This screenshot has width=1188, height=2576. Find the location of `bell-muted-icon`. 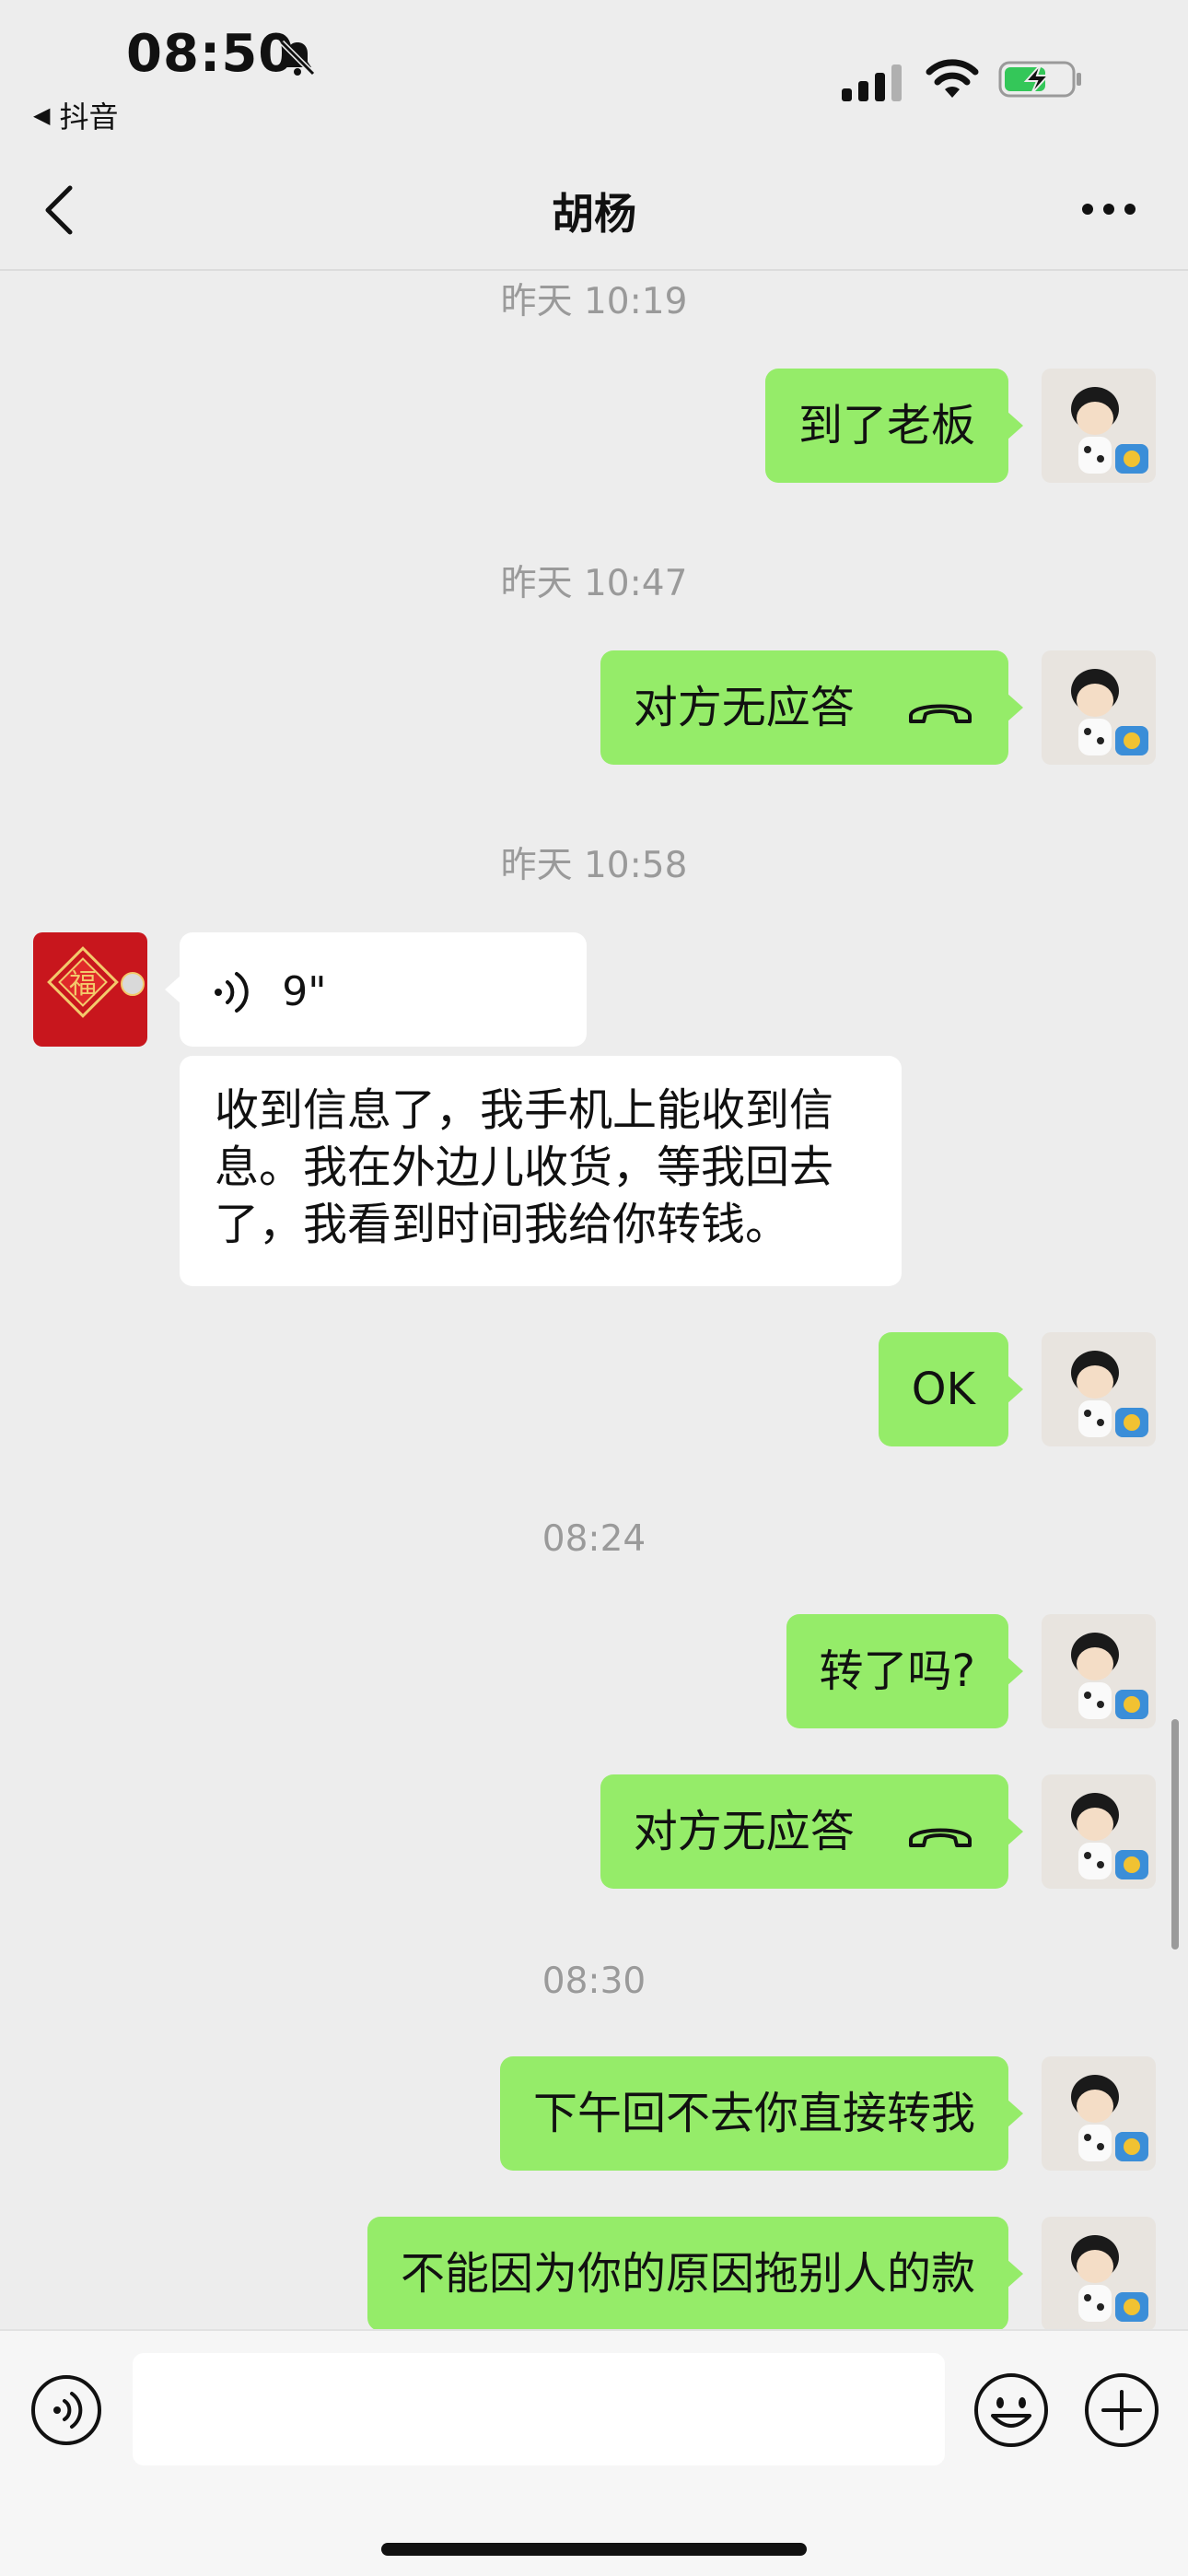

bell-muted-icon is located at coordinates (297, 58).